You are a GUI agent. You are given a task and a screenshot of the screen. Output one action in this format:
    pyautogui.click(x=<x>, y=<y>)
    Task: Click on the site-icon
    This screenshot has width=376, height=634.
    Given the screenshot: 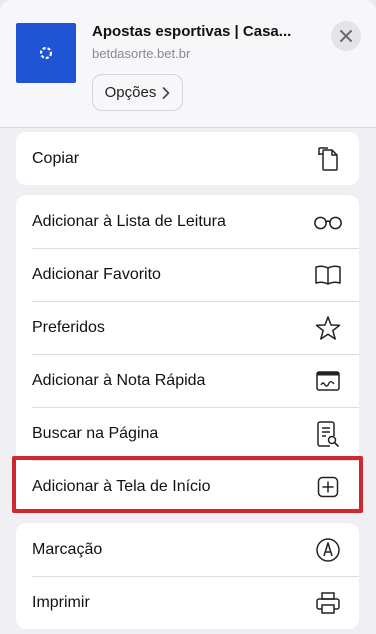 What is the action you would take?
    pyautogui.click(x=46, y=53)
    